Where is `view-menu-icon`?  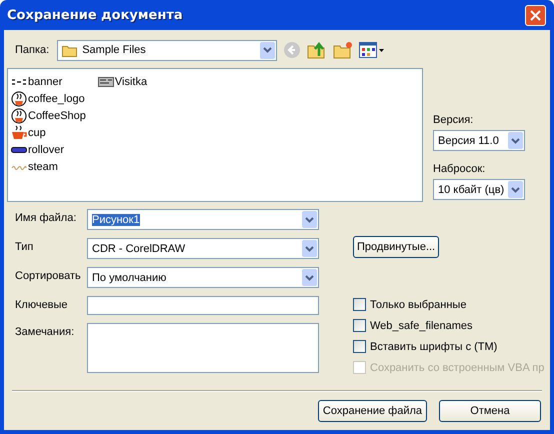 view-menu-icon is located at coordinates (372, 50).